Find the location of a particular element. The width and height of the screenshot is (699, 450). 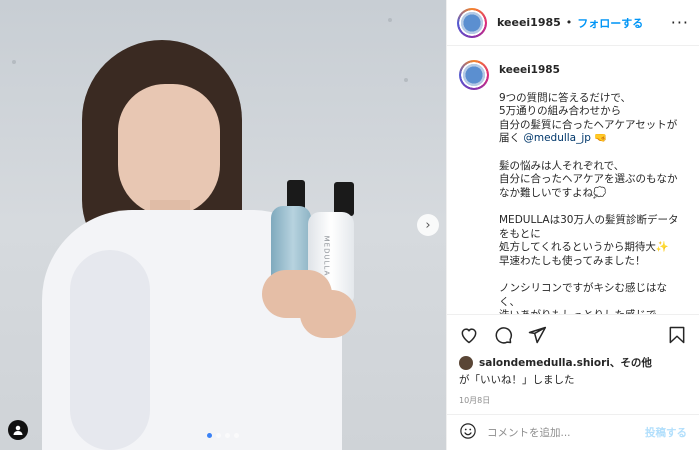

post-comment-button: 投稿する is located at coordinates (666, 432).